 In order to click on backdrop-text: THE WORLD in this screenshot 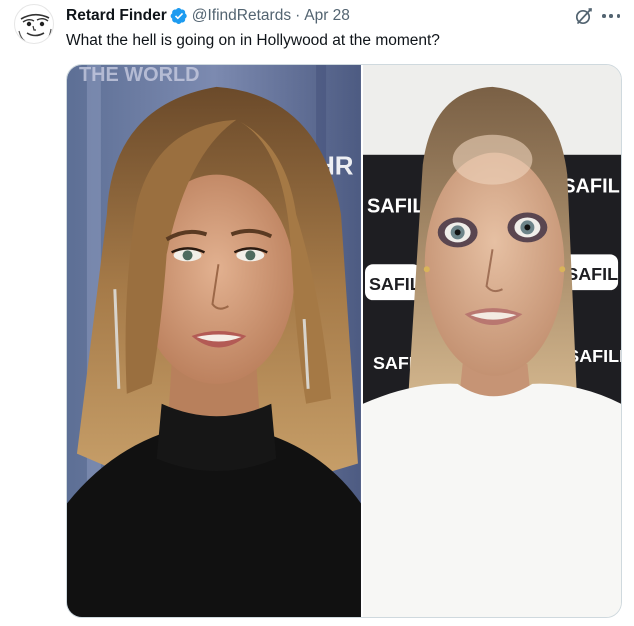, I will do `click(139, 75)`.